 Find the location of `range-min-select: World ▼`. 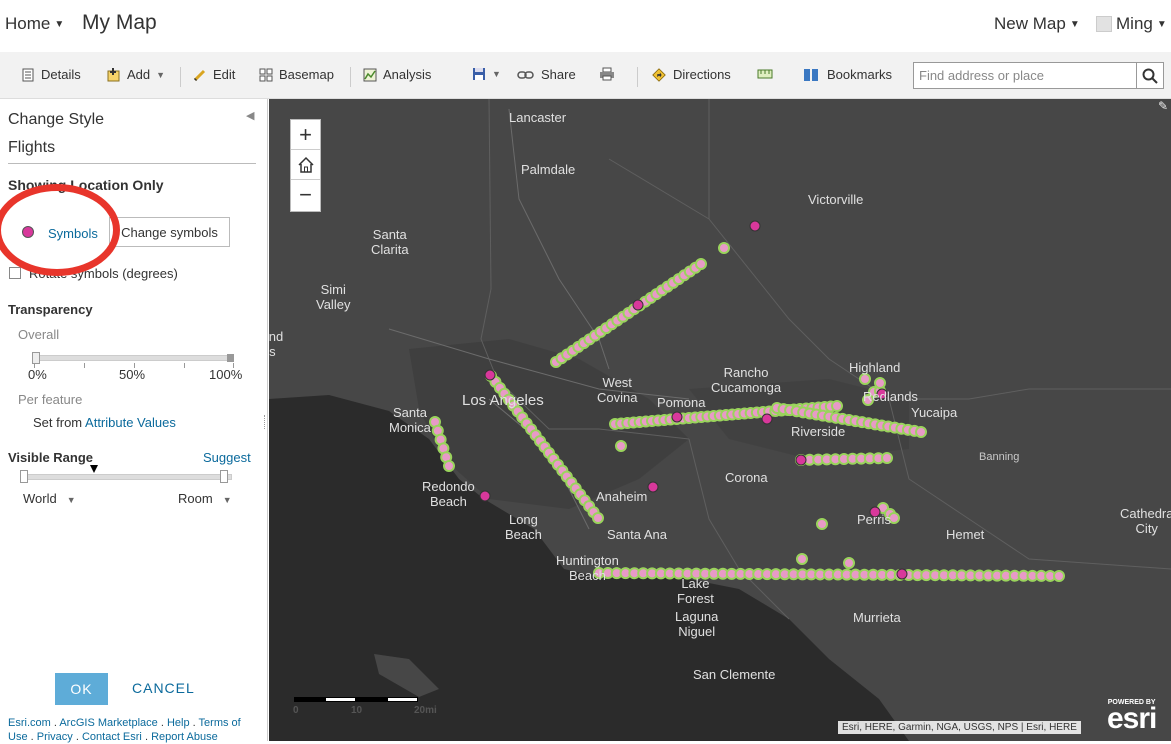

range-min-select: World ▼ is located at coordinates (49, 498).